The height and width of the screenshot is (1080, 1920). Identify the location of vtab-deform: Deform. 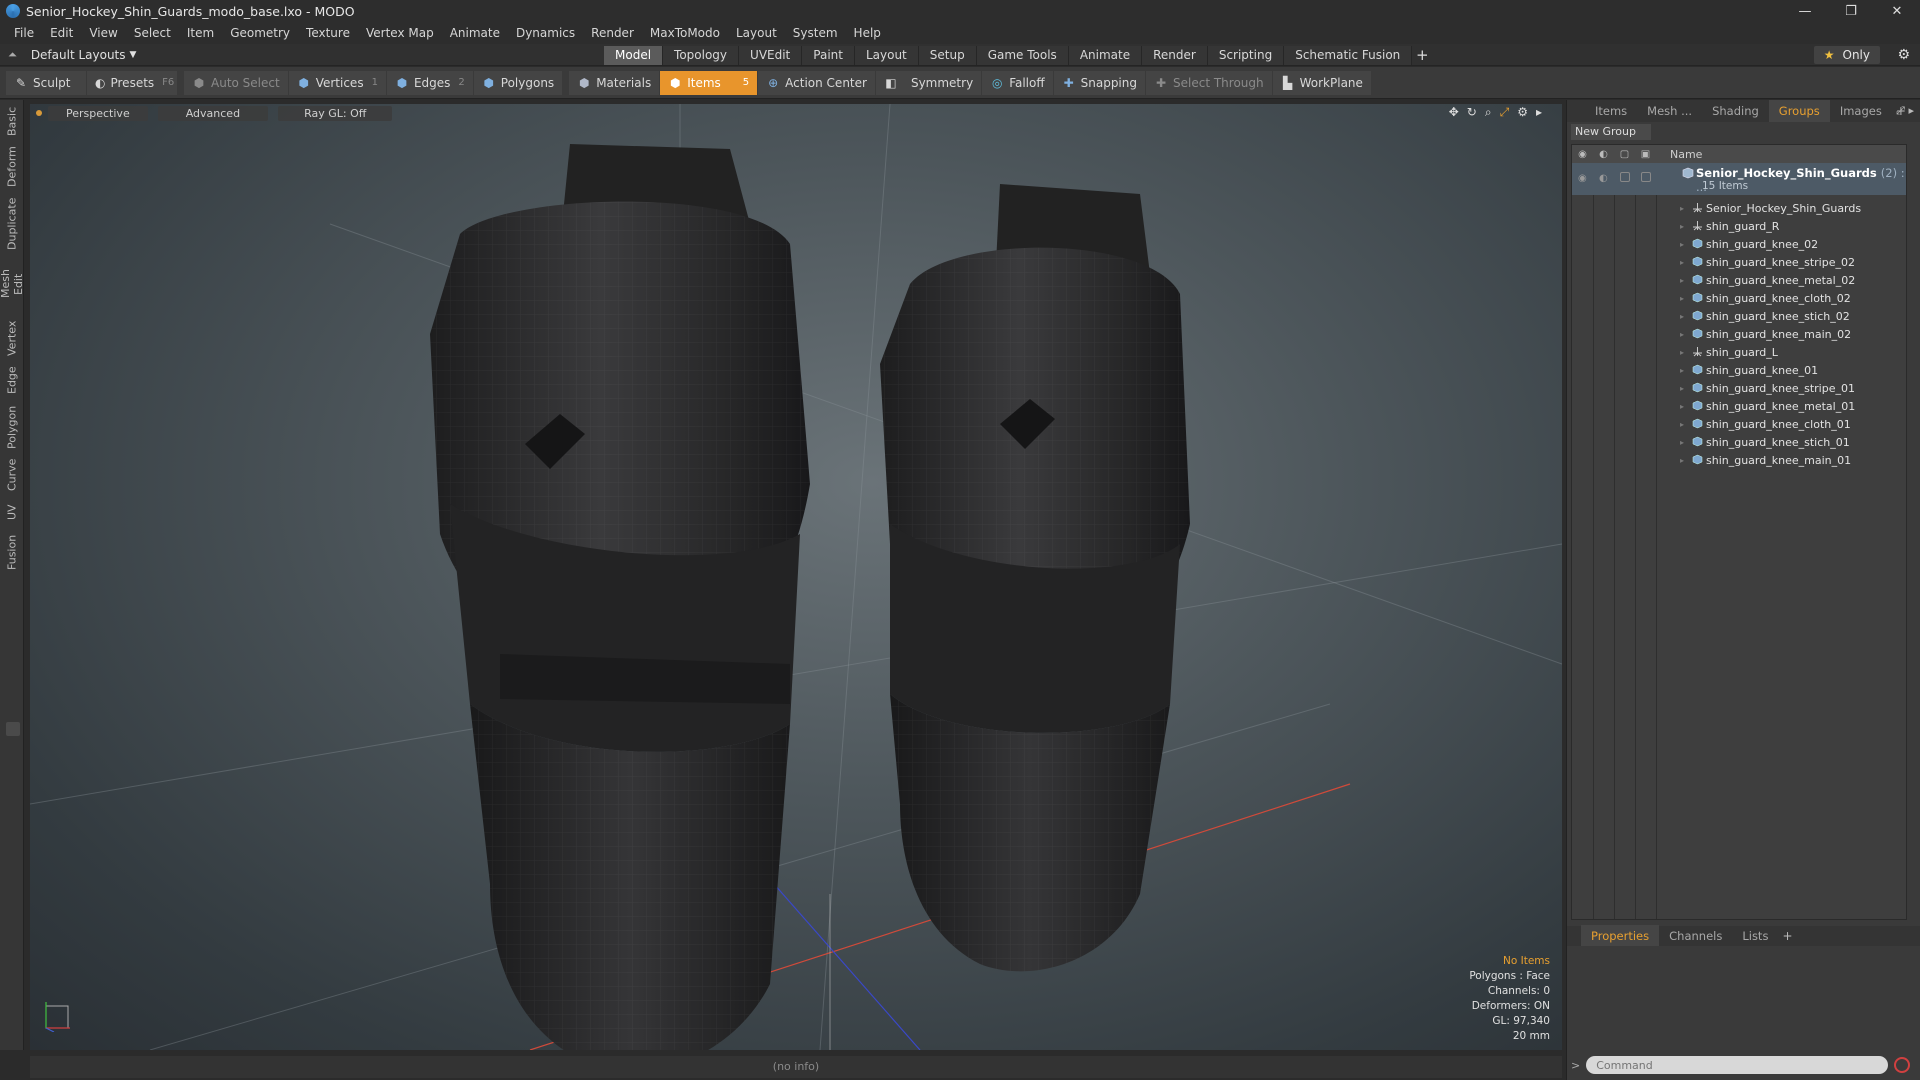
(12, 167).